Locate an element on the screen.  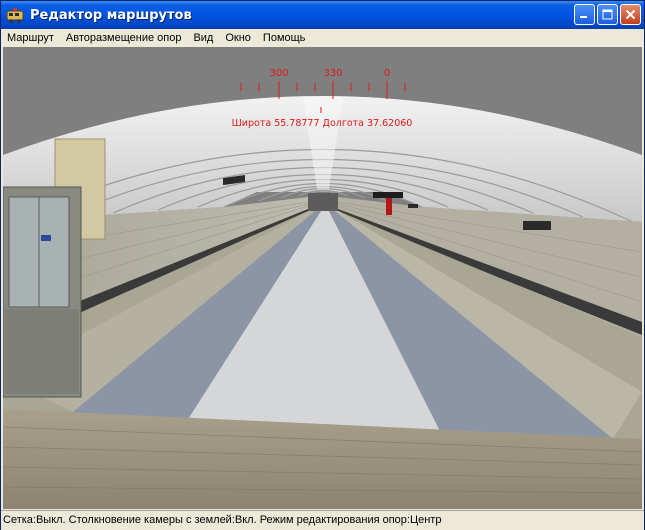
compass-label-300: 300 is located at coordinates (278, 73).